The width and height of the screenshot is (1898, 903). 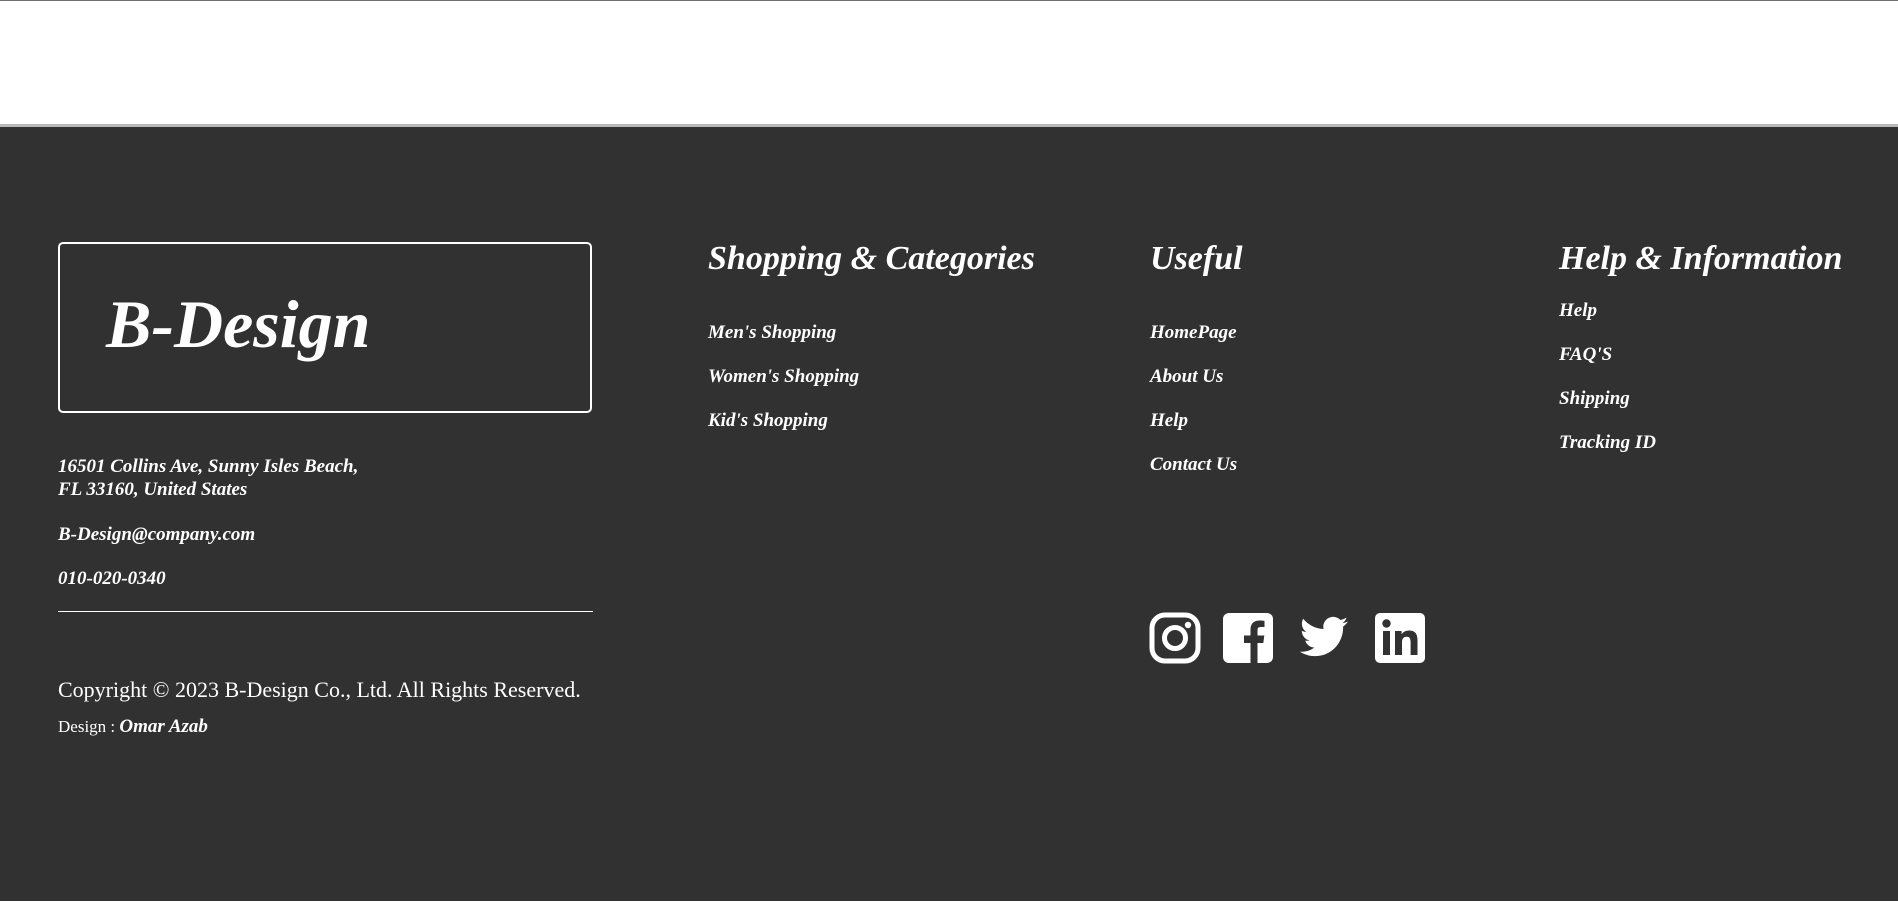 What do you see at coordinates (1248, 638) in the screenshot?
I see `facebook-icon` at bounding box center [1248, 638].